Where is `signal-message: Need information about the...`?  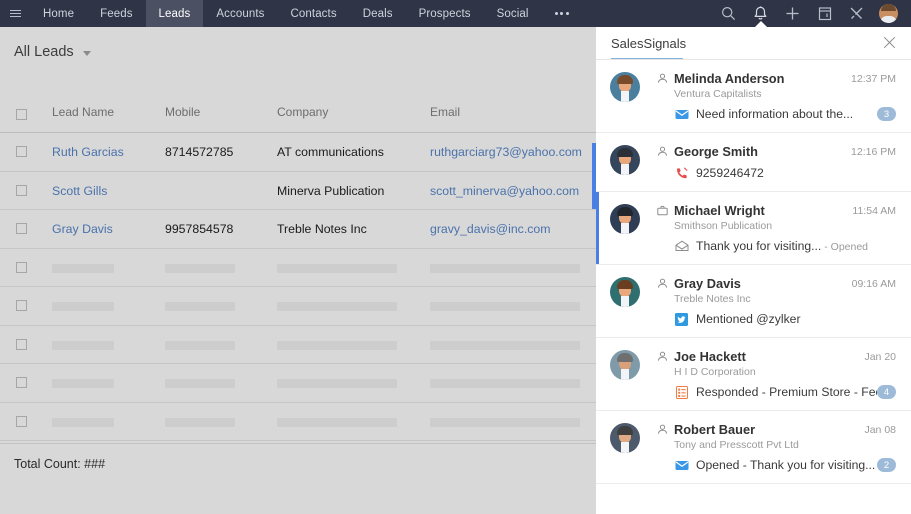 signal-message: Need information about the... is located at coordinates (774, 114).